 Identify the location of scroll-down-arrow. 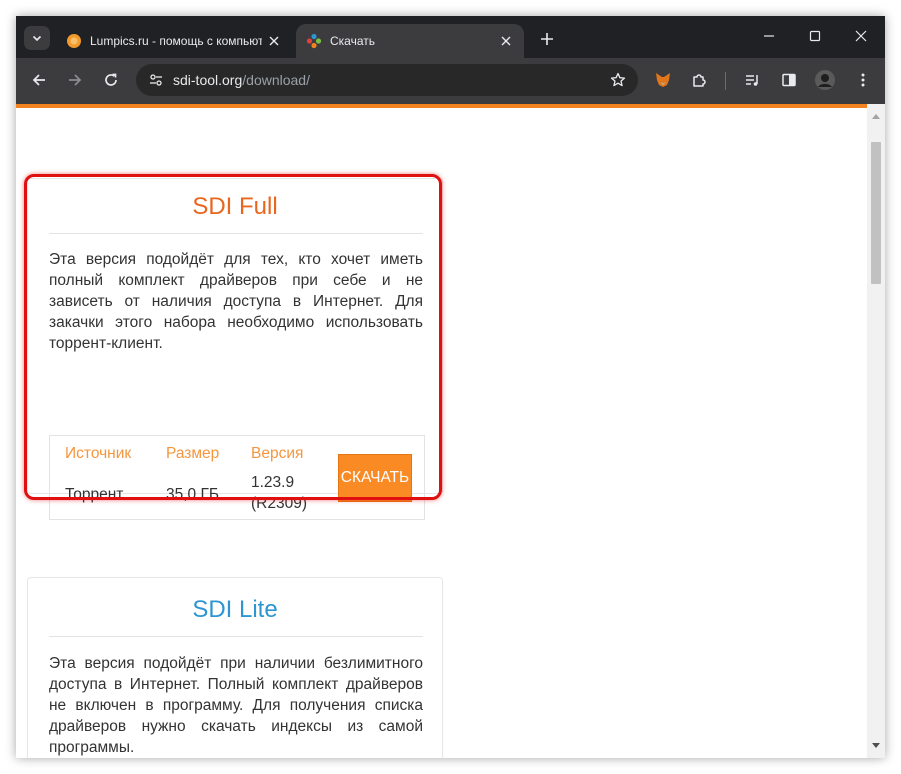
(876, 746).